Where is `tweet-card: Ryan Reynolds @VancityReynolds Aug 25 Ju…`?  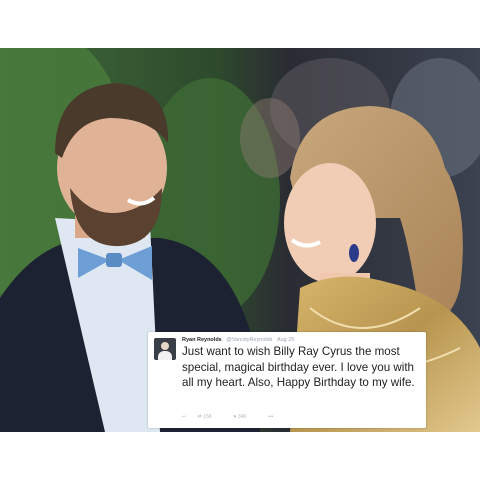
tweet-card: Ryan Reynolds @VancityReynolds Aug 25 Ju… is located at coordinates (287, 380).